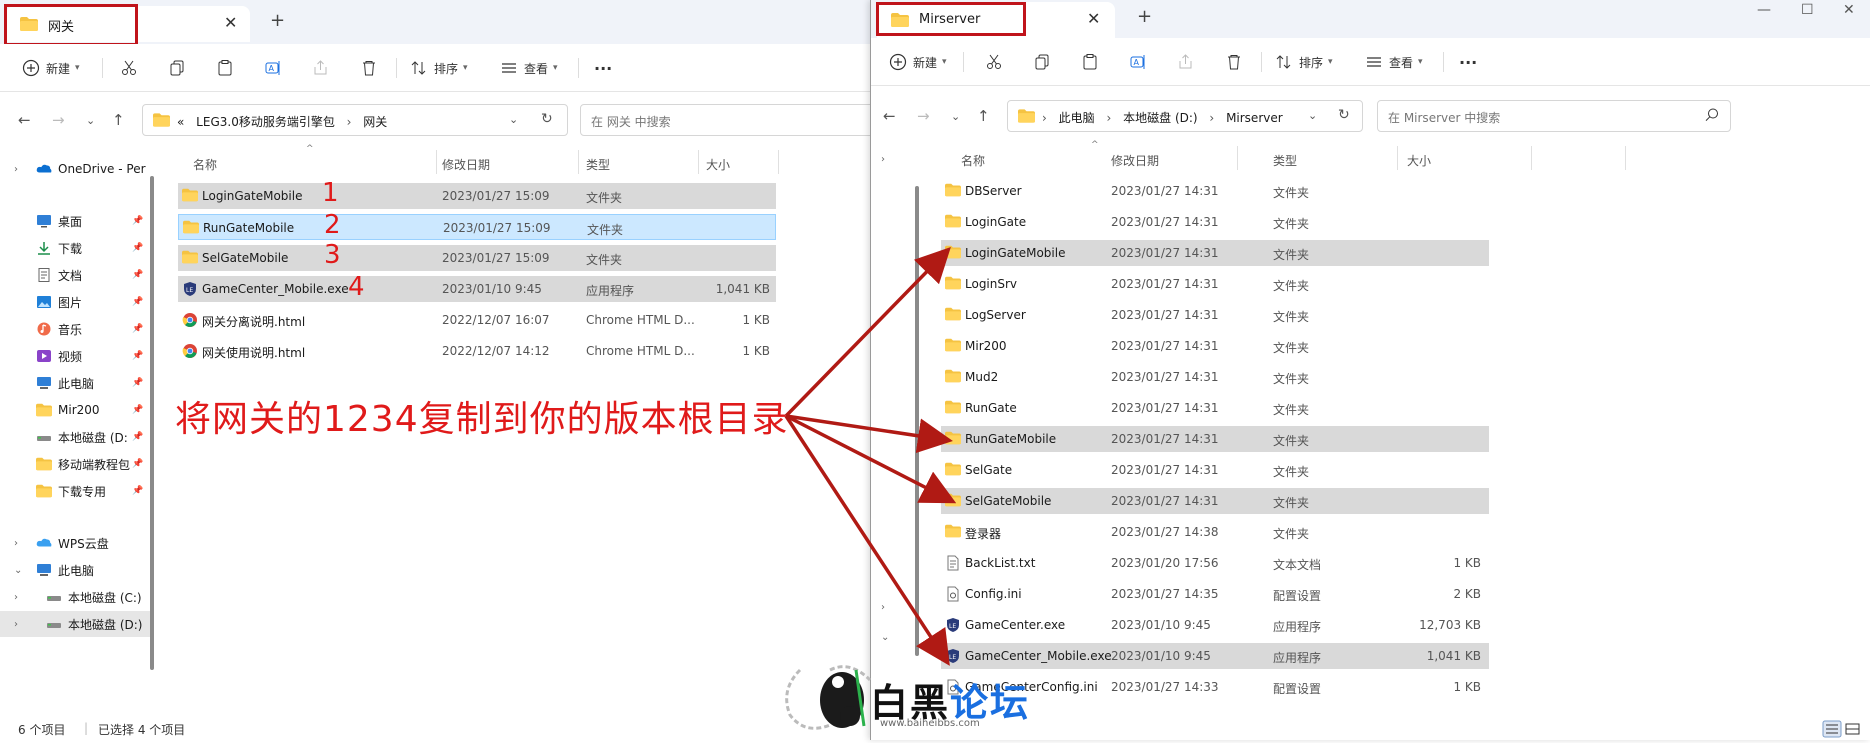  Describe the element at coordinates (1215, 563) in the screenshot. I see `file-row: BackList.txt 2023/01/20 17:56 文本文档 1 KB` at that location.